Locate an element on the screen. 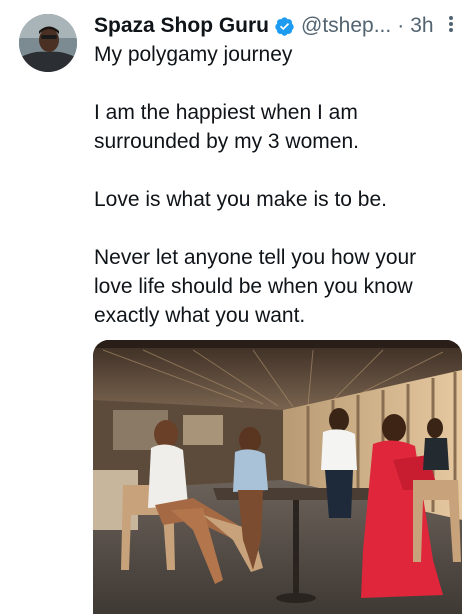 The width and height of the screenshot is (476, 614). tweet-line: surrounded by my 3 women. is located at coordinates (226, 141).